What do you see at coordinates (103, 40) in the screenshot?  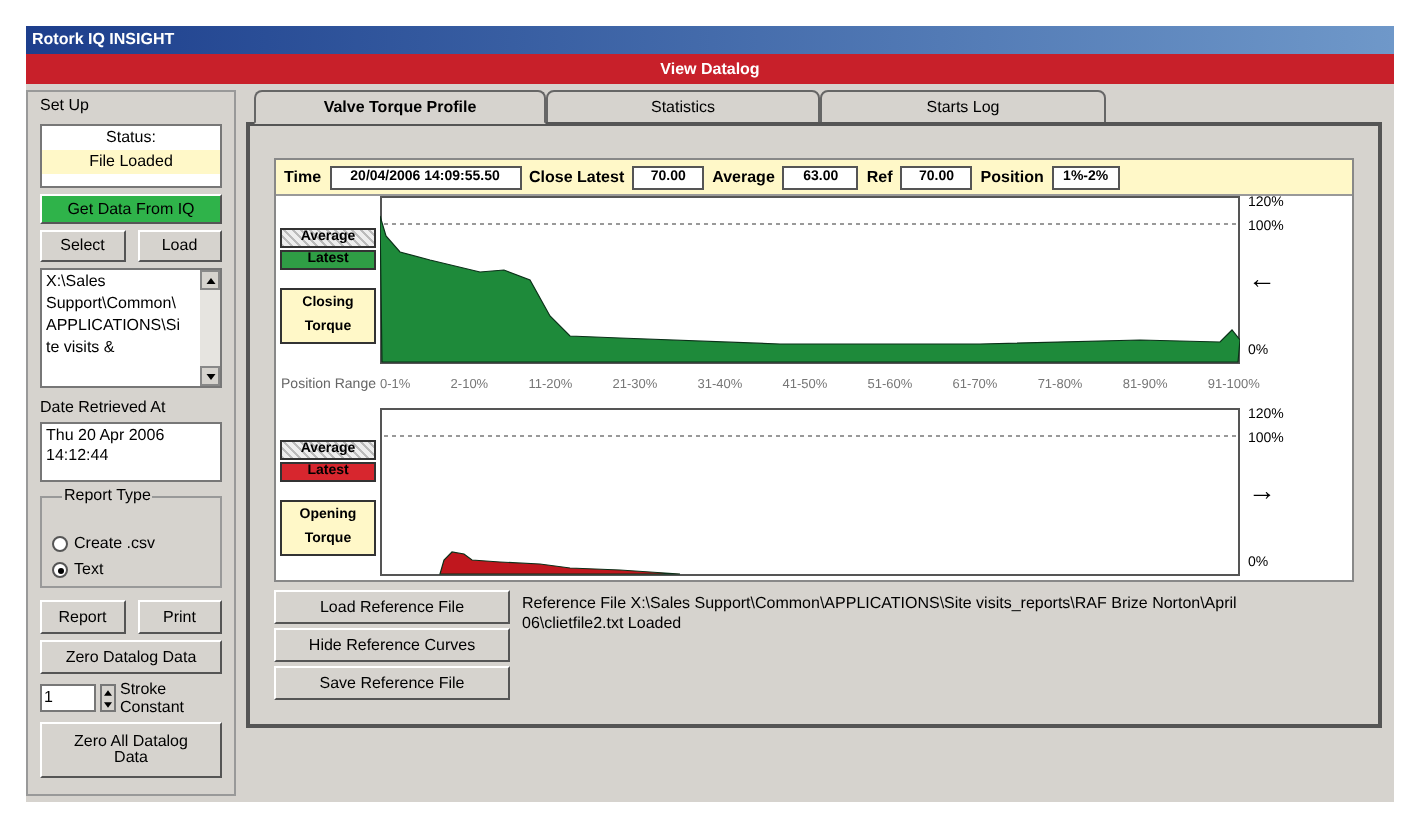 I see `window-title: Rotork IQ INSIGHT` at bounding box center [103, 40].